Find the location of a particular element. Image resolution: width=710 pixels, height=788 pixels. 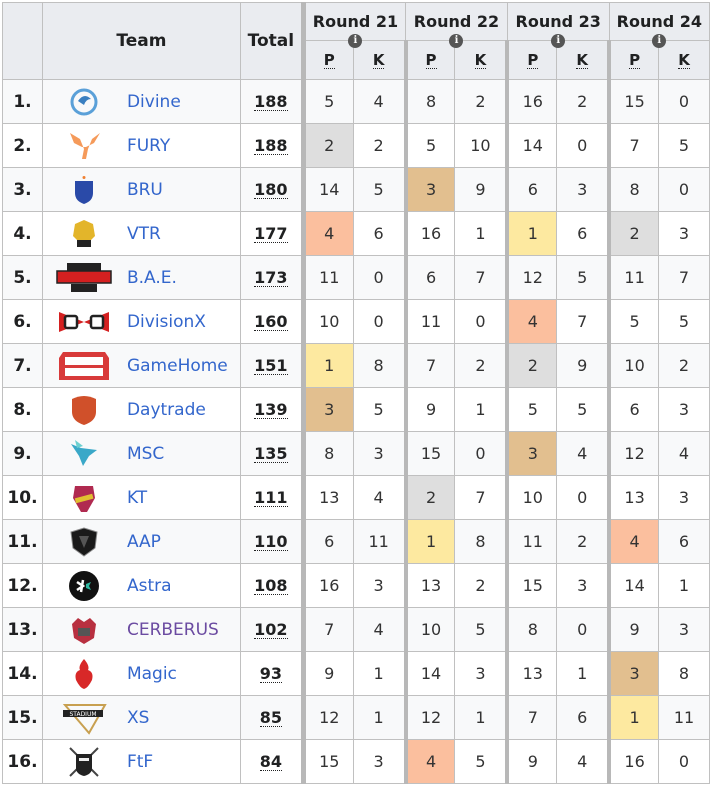

placement-cell: 10 is located at coordinates (327, 321).